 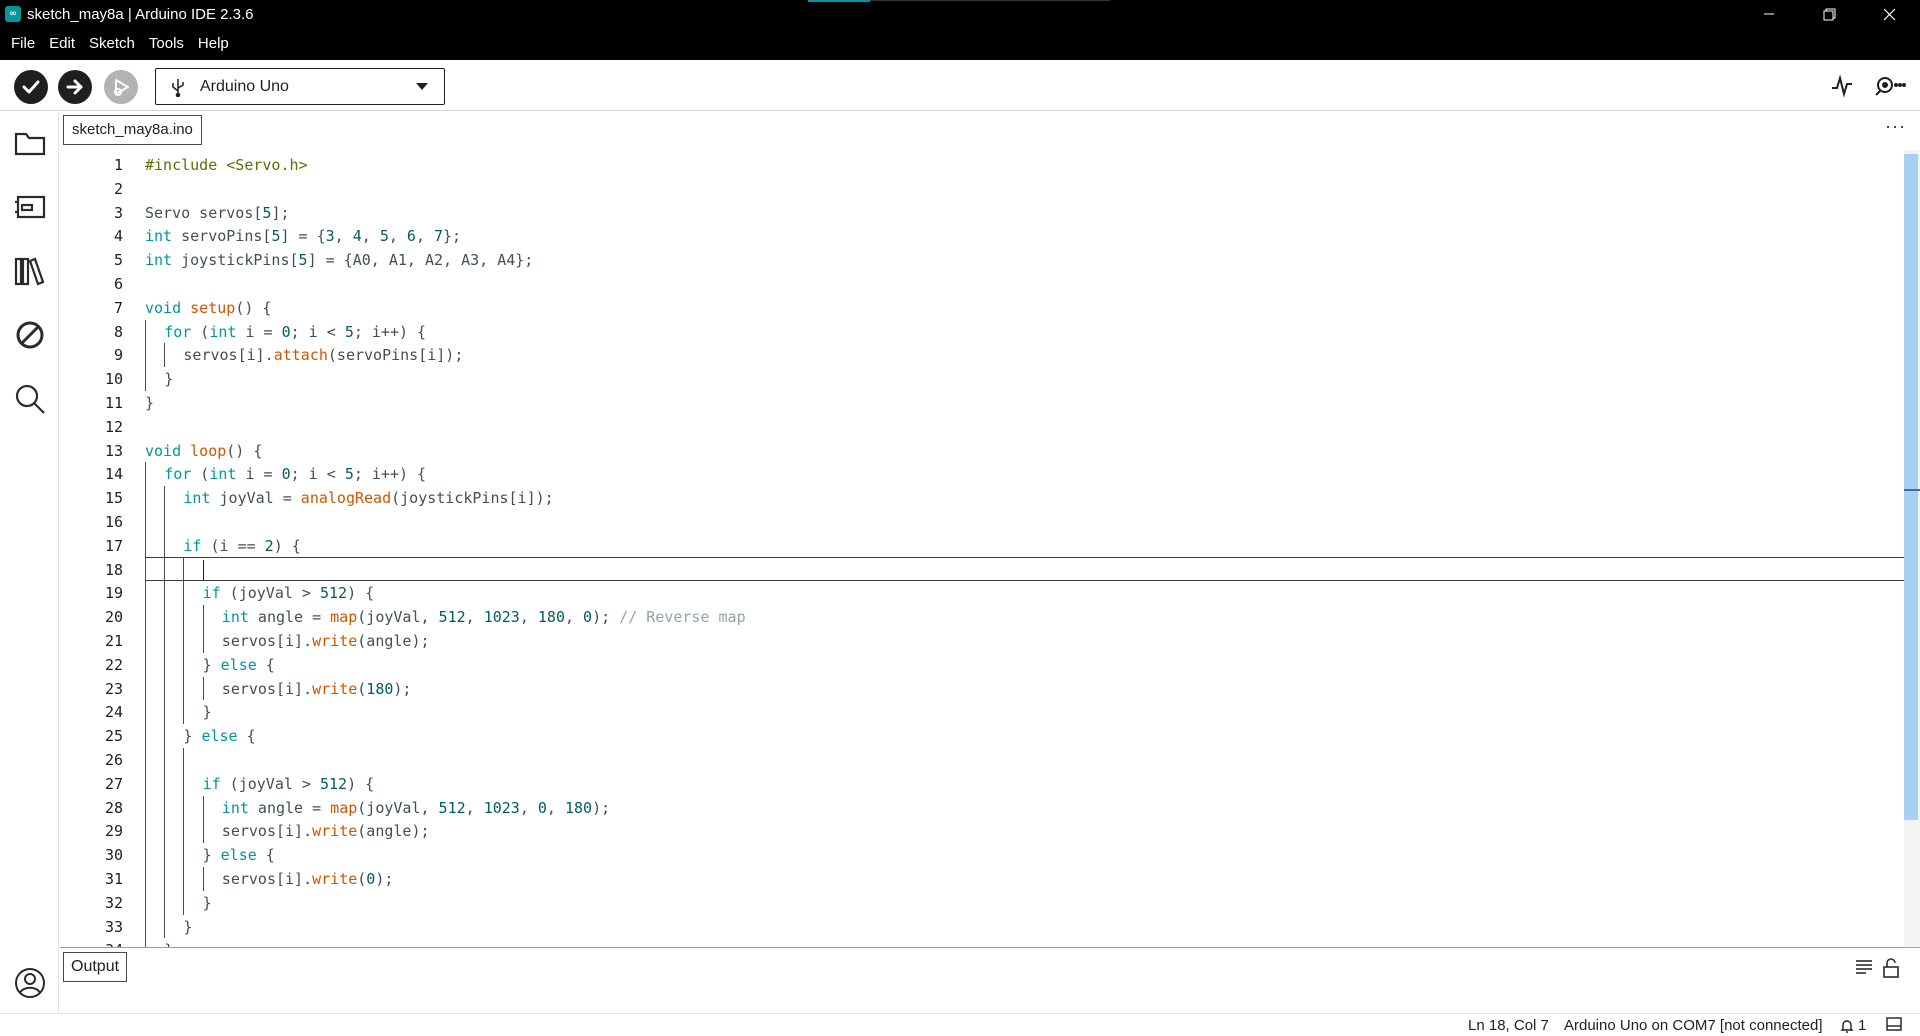 What do you see at coordinates (551, 617) in the screenshot?
I see `code-token: 180` at bounding box center [551, 617].